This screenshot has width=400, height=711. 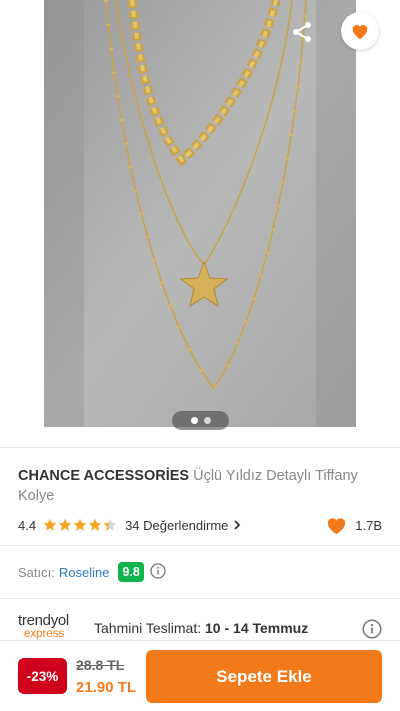 I want to click on seller-row: Satıcı: Roseline 9.8, so click(x=92, y=572).